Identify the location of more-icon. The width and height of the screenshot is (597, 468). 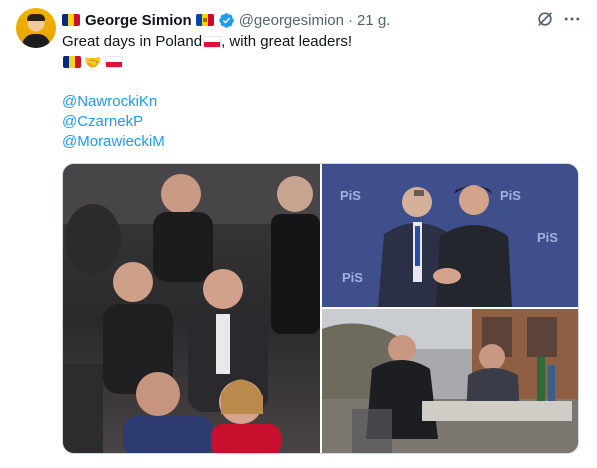
(572, 19).